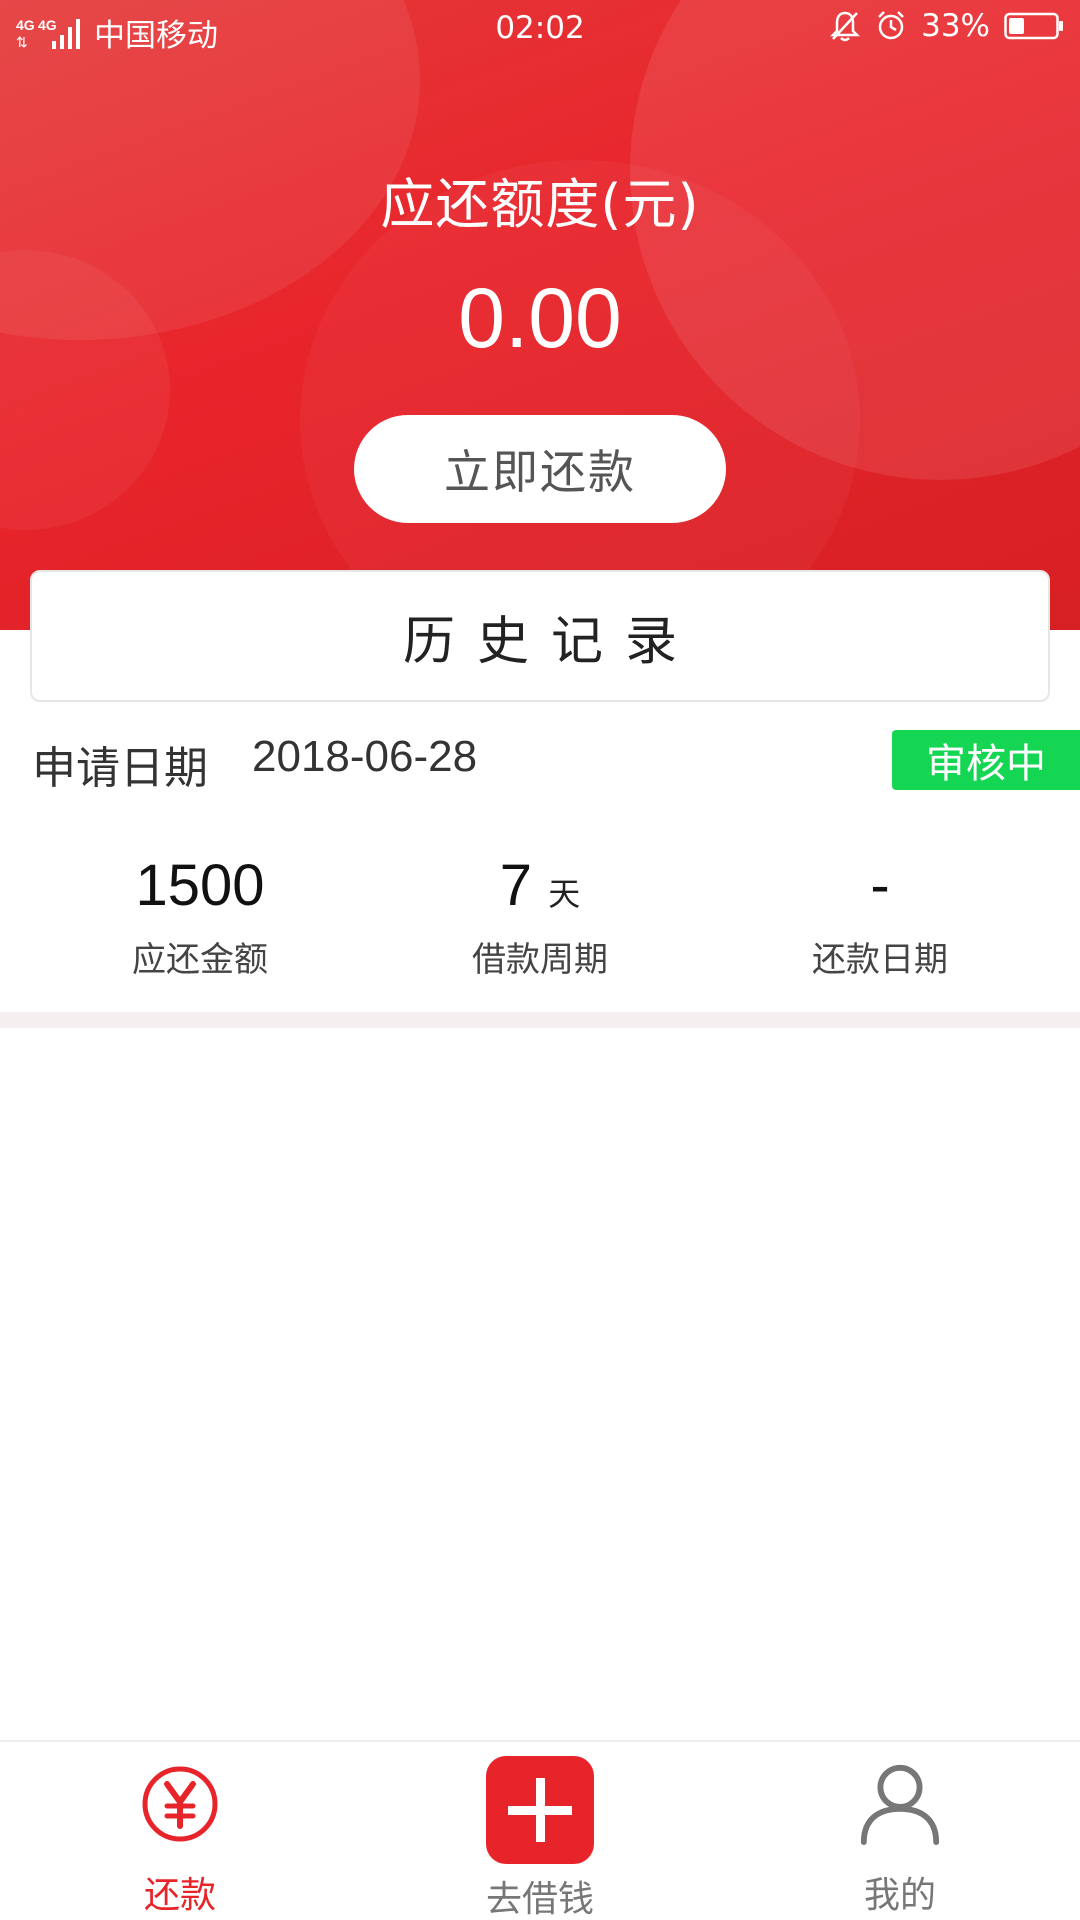 Image resolution: width=1080 pixels, height=1920 pixels. What do you see at coordinates (900, 1805) in the screenshot?
I see `user-icon` at bounding box center [900, 1805].